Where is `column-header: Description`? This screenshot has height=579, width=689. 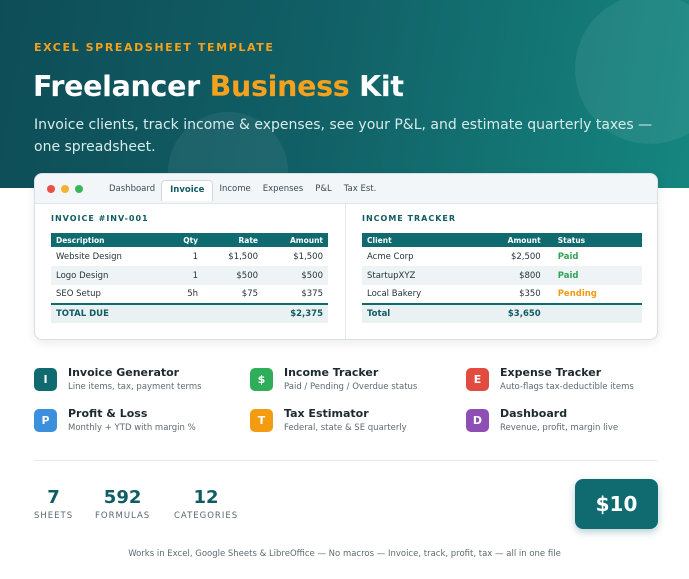 column-header: Description is located at coordinates (108, 240).